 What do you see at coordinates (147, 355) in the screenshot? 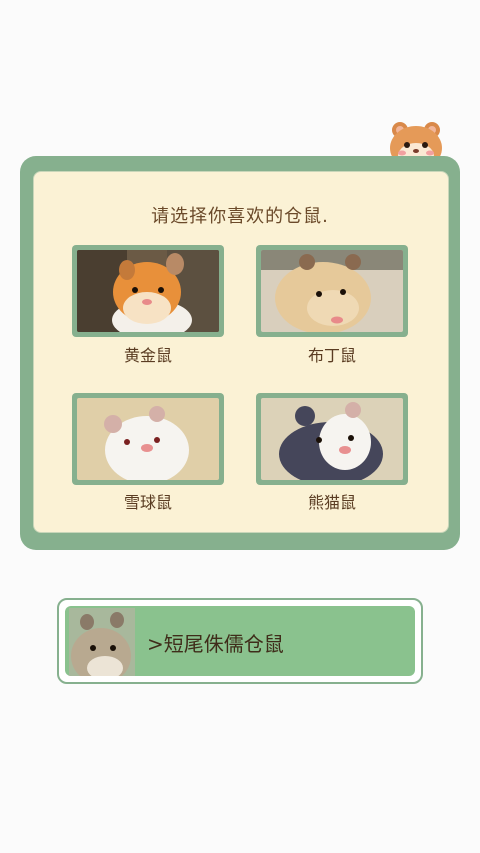
I see `breed-label-golden: 黄金鼠` at bounding box center [147, 355].